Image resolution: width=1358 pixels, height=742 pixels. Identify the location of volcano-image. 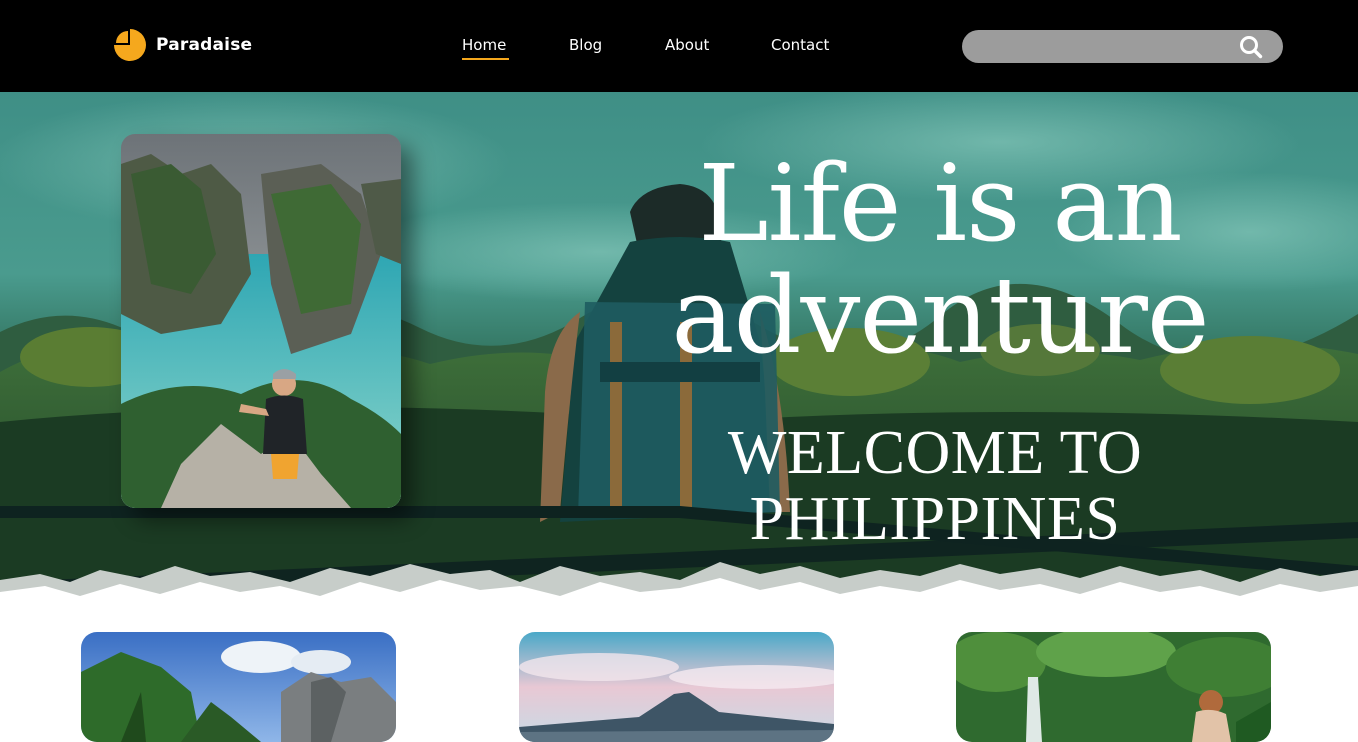
(676, 687).